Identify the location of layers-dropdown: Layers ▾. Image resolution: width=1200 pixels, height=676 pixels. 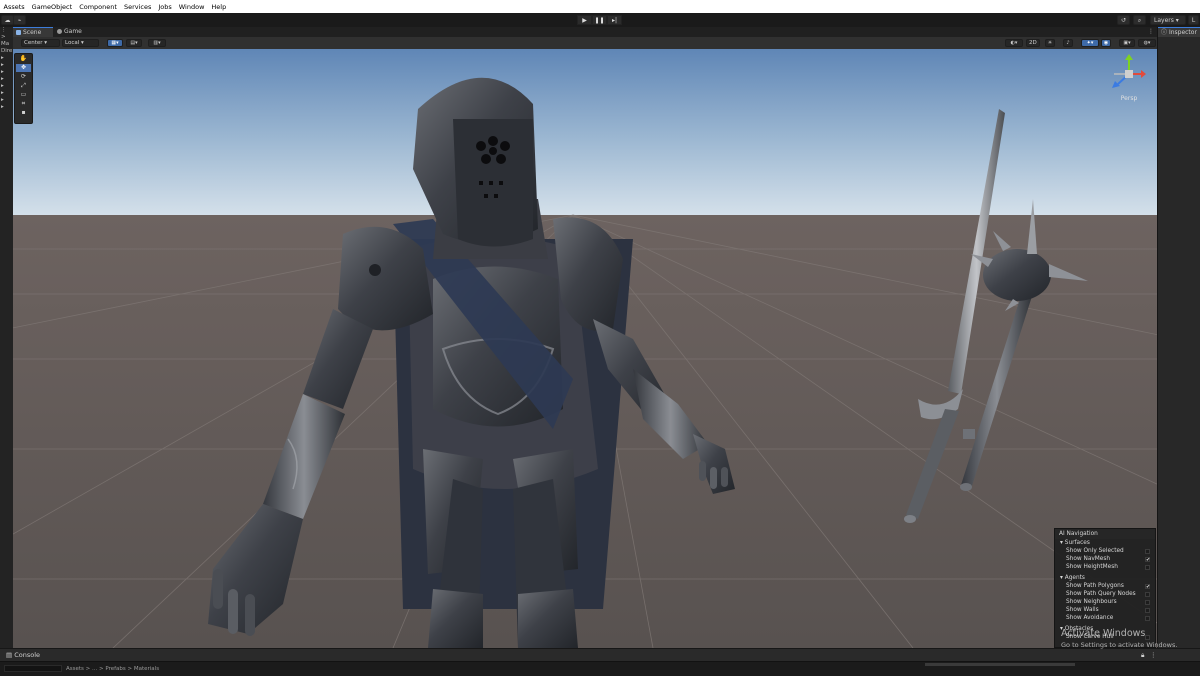
(1168, 20).